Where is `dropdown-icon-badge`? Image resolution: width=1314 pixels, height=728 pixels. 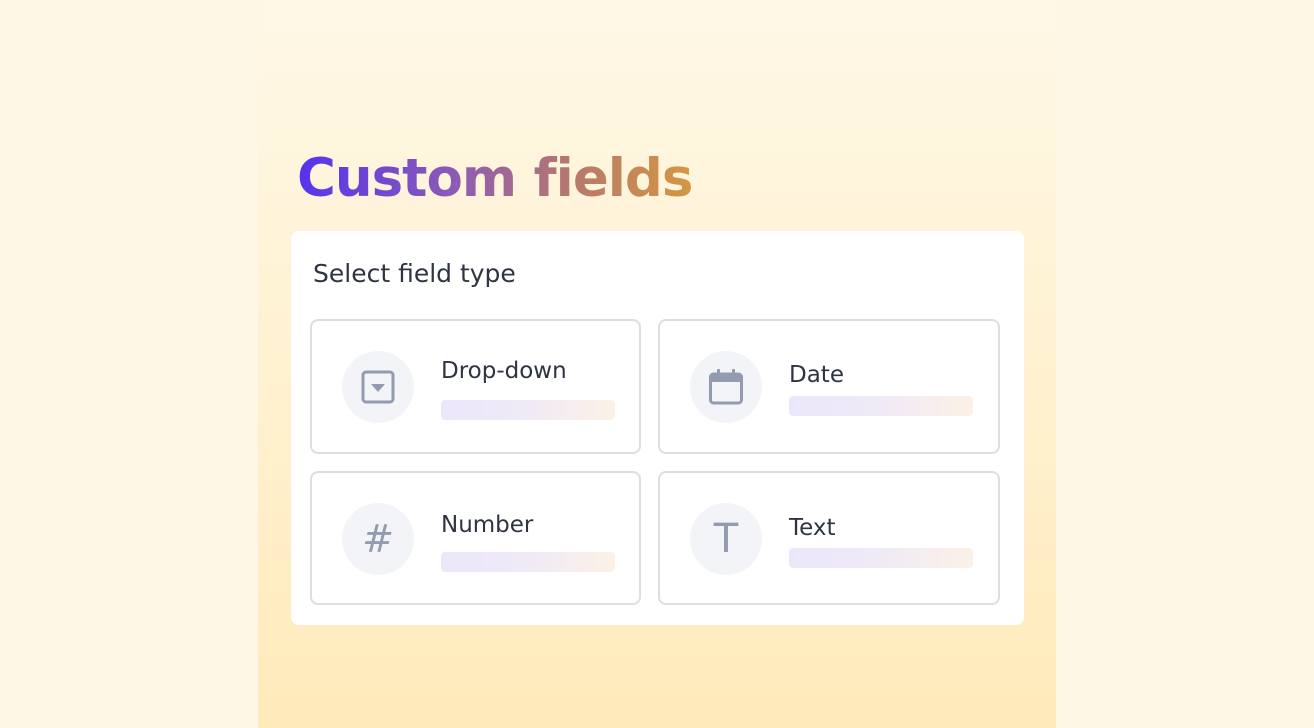
dropdown-icon-badge is located at coordinates (378, 387).